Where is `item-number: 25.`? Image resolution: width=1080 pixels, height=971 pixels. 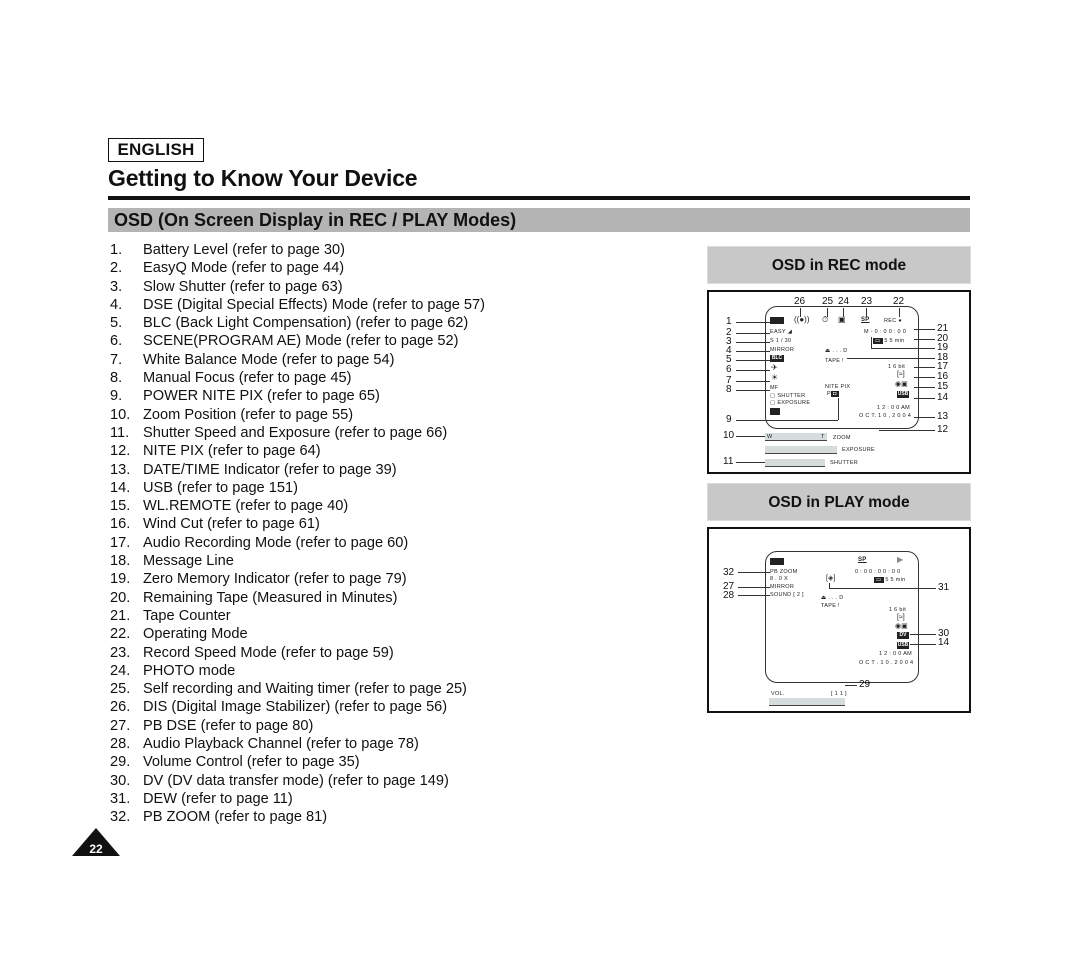
item-number: 25. is located at coordinates (120, 689).